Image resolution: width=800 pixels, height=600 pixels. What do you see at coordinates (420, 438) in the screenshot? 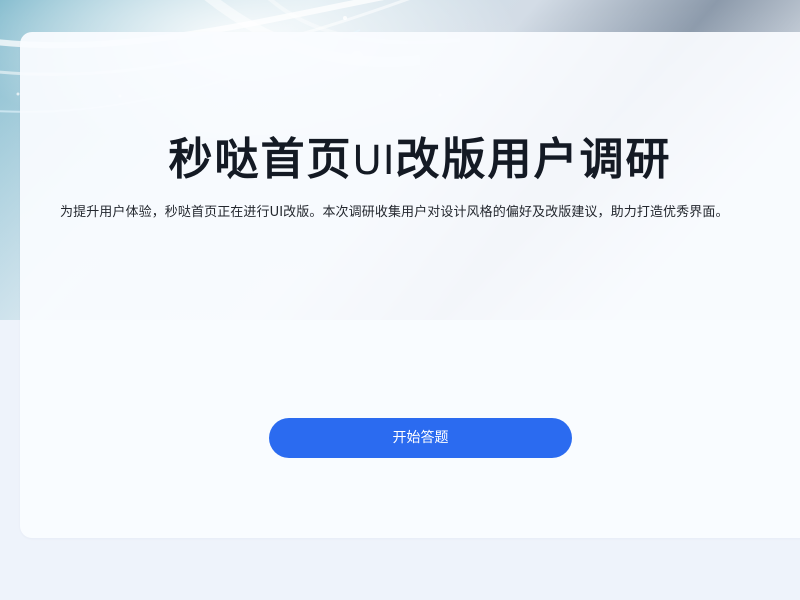
I see `start-survey-button: 开始答题` at bounding box center [420, 438].